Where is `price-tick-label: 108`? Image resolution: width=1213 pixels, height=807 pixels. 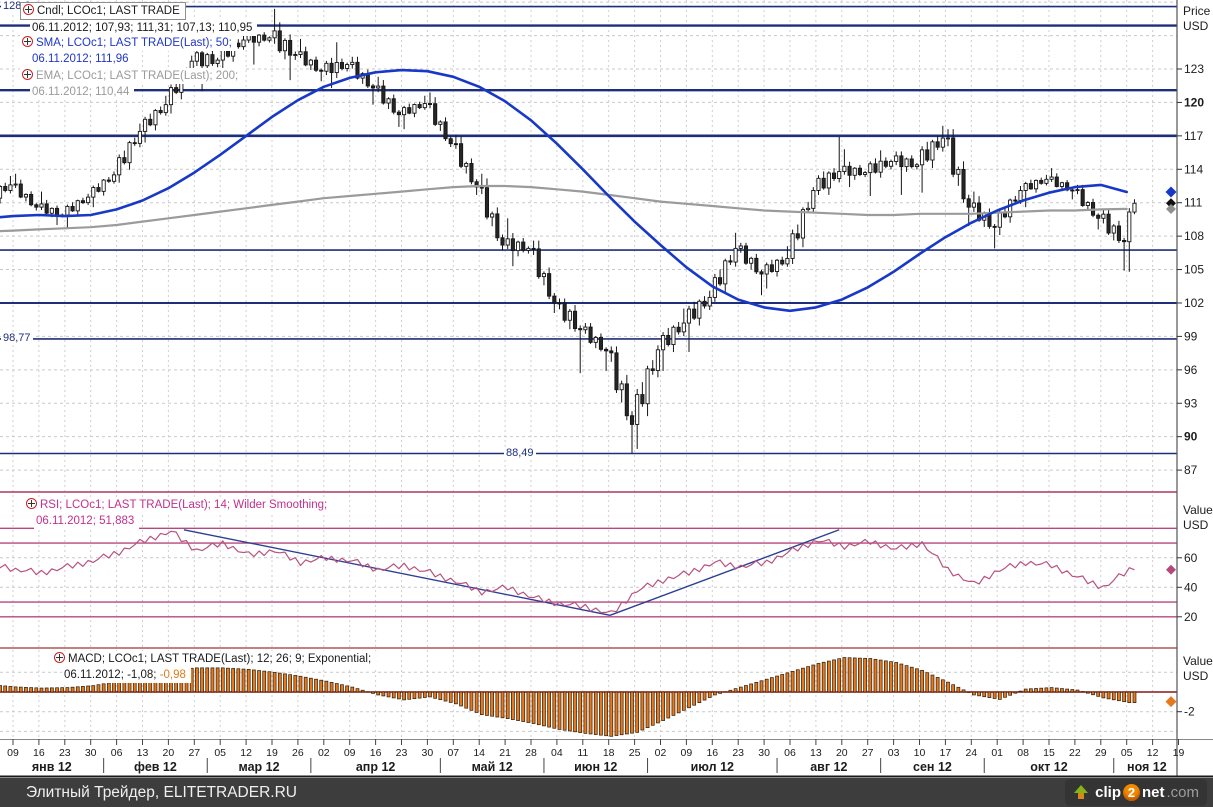 price-tick-label: 108 is located at coordinates (1194, 236).